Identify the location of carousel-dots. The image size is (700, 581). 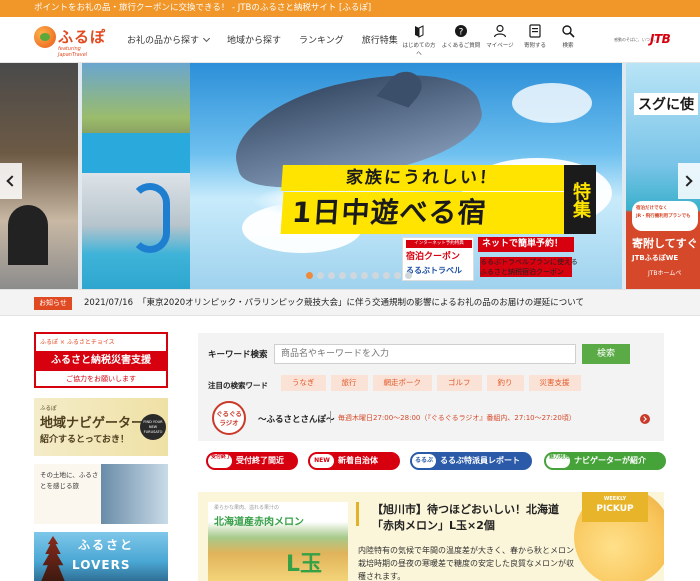
(361, 275).